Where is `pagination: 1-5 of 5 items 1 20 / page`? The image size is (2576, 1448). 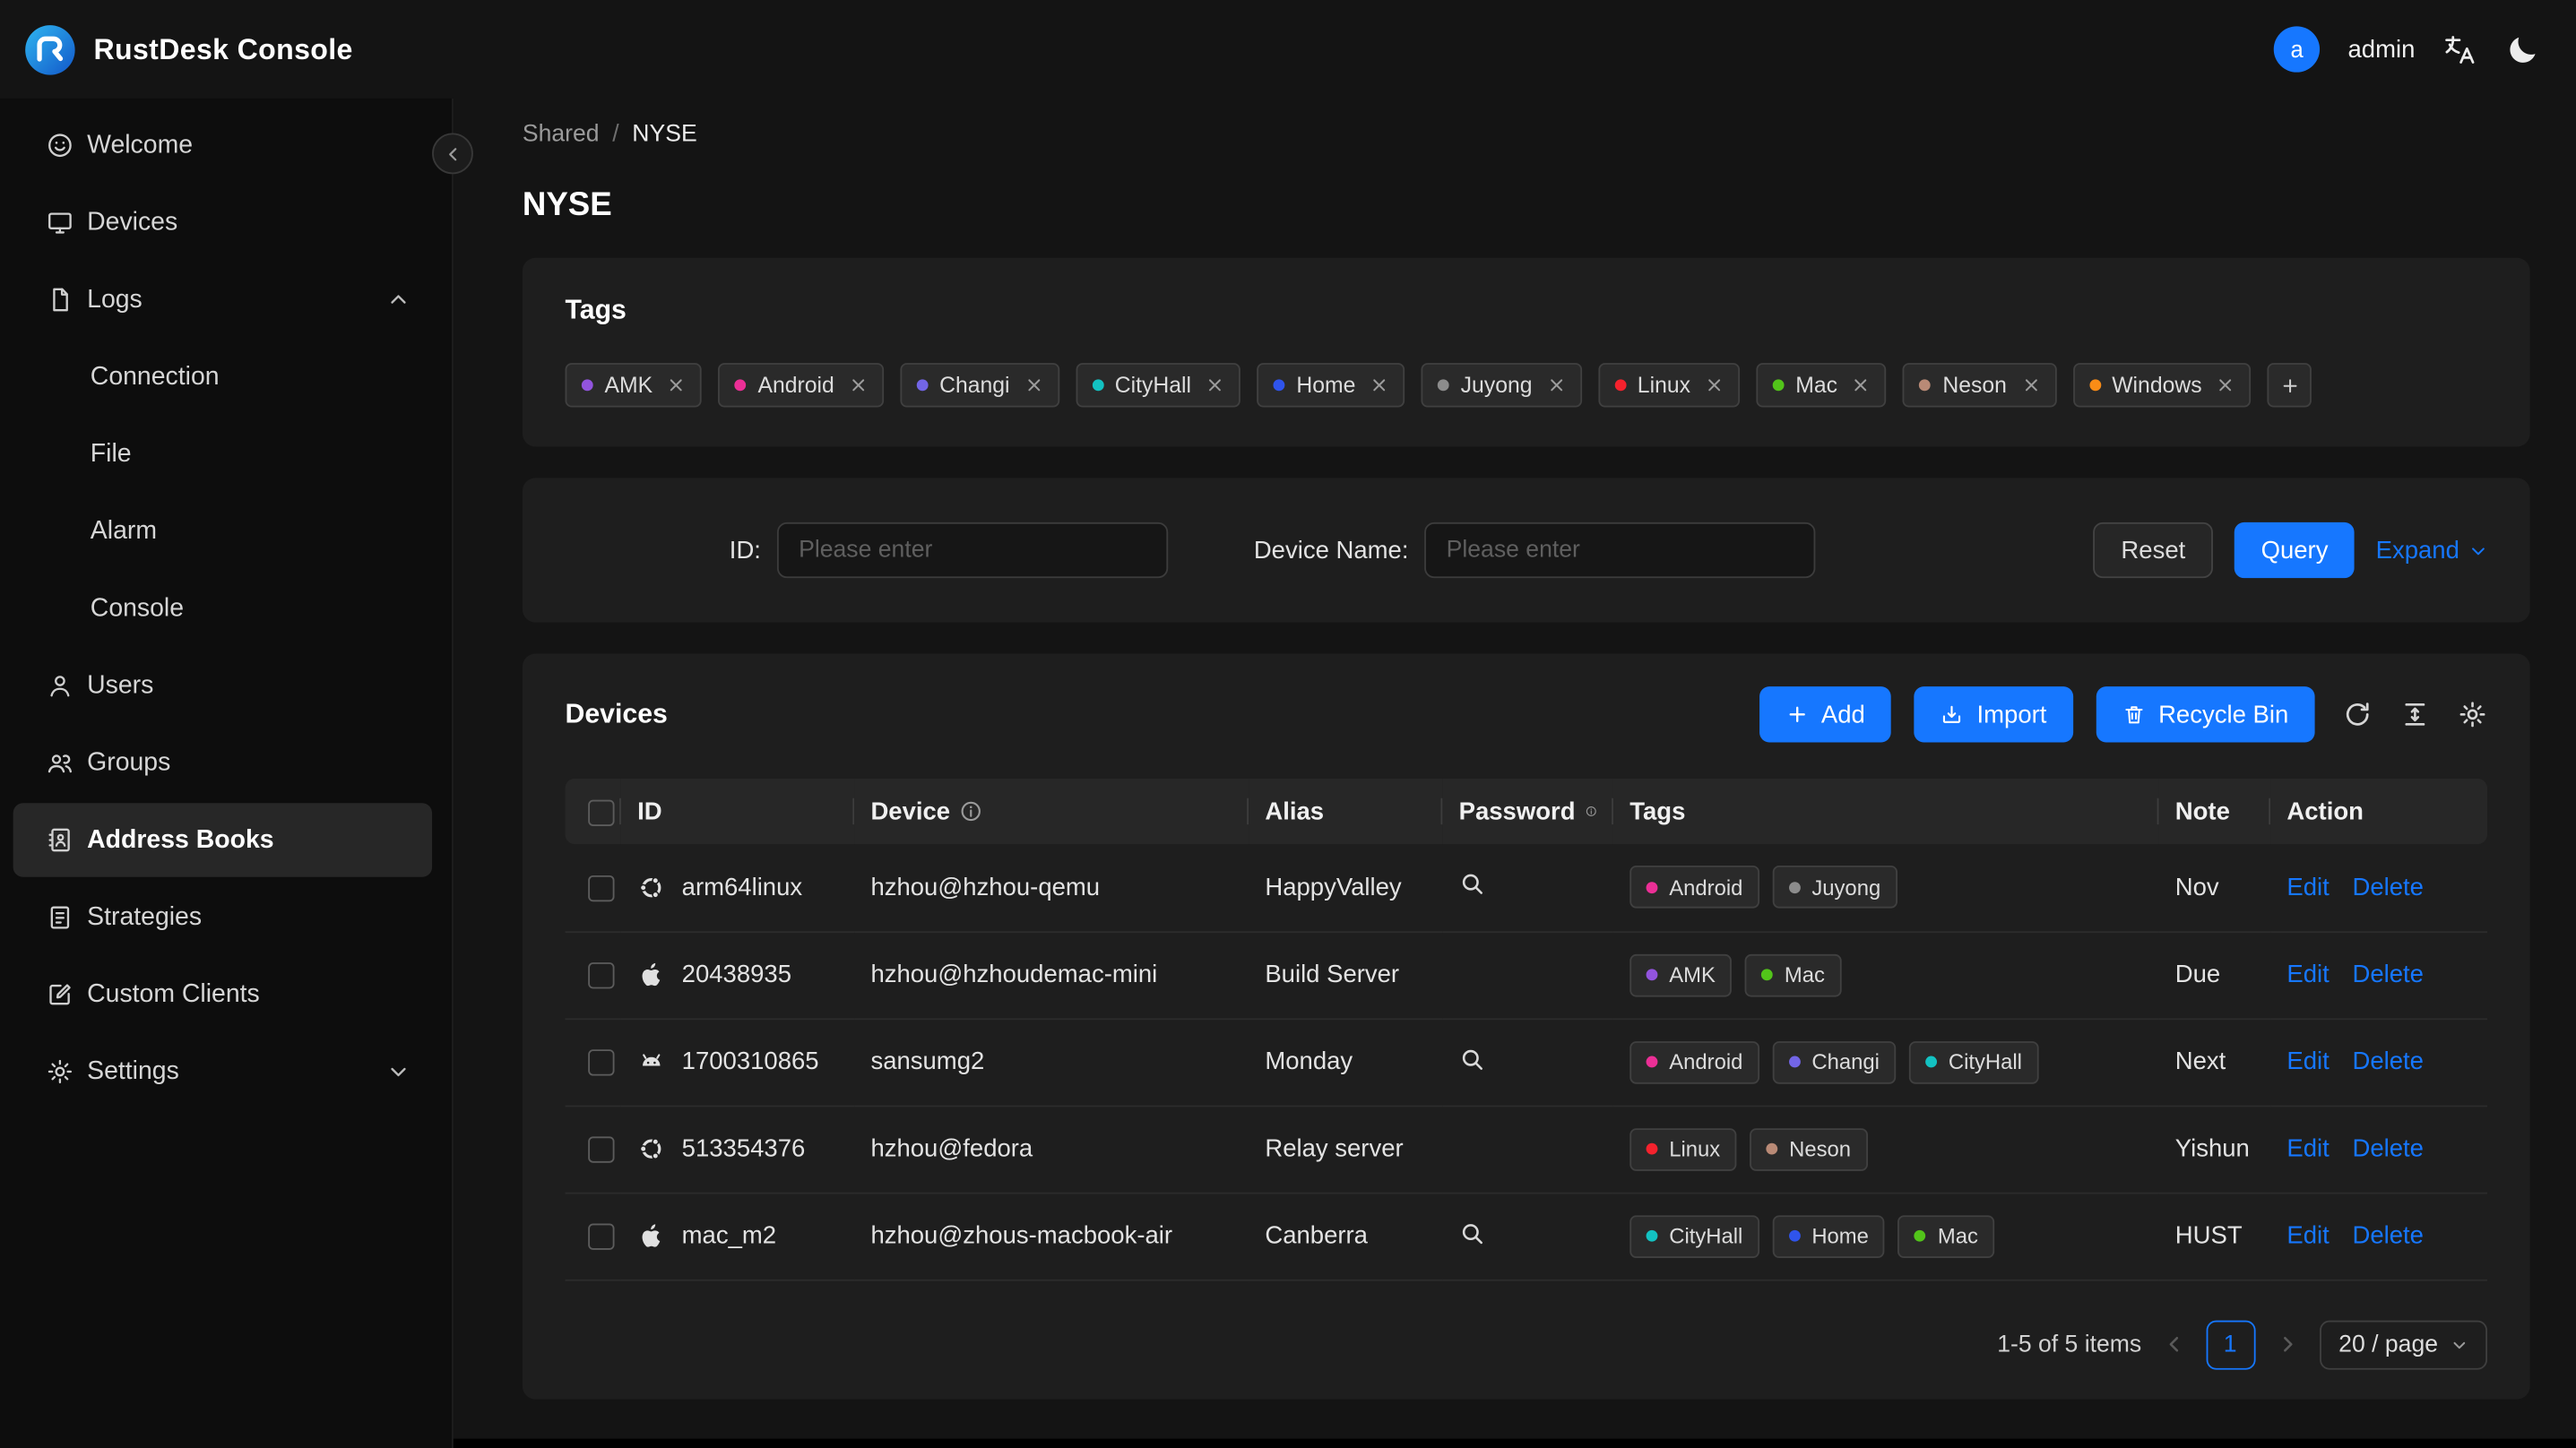 pagination: 1-5 of 5 items 1 20 / page is located at coordinates (1527, 1344).